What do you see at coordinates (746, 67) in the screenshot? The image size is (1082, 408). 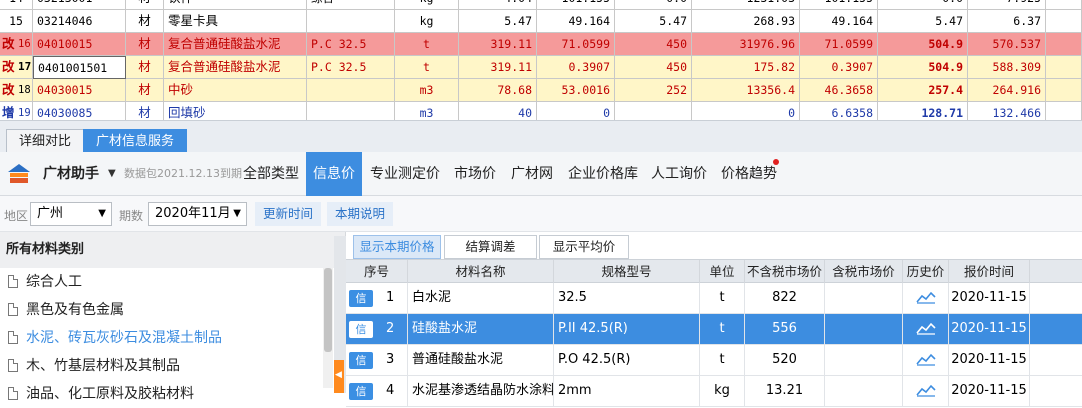 I see `value-4: 175.82` at bounding box center [746, 67].